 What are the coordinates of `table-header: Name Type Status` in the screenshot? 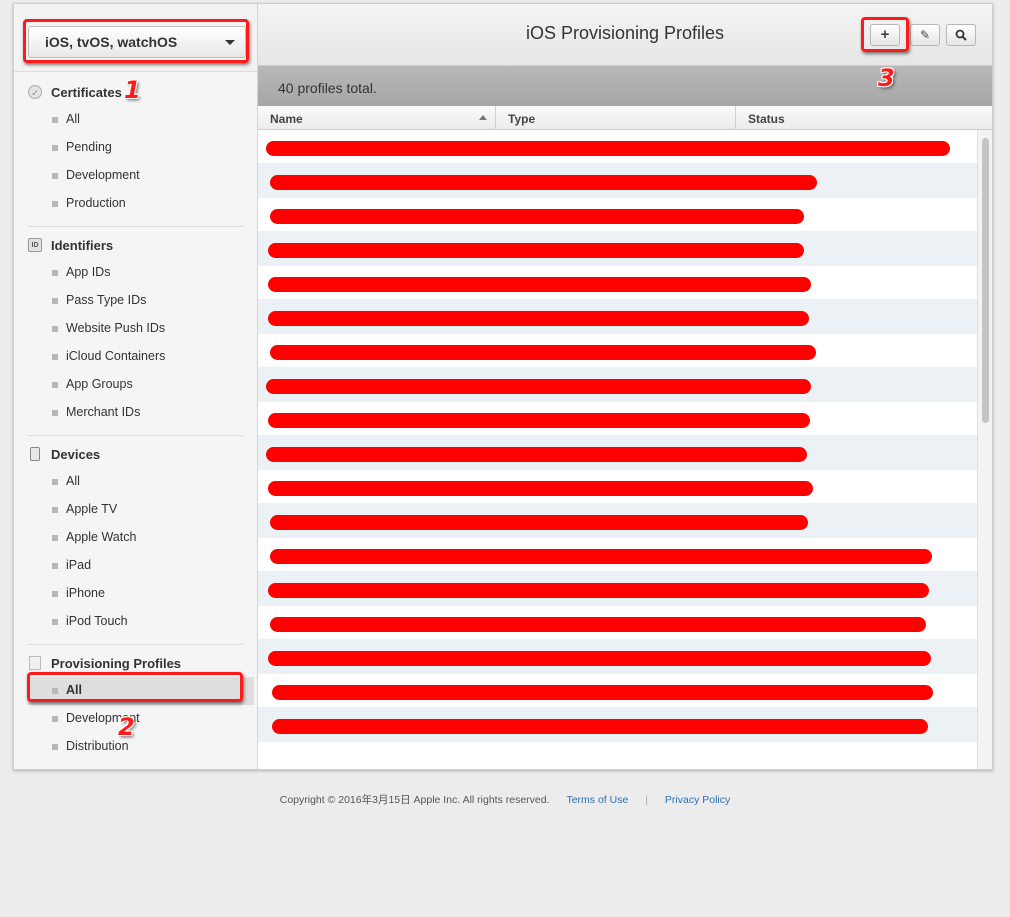 It's located at (625, 118).